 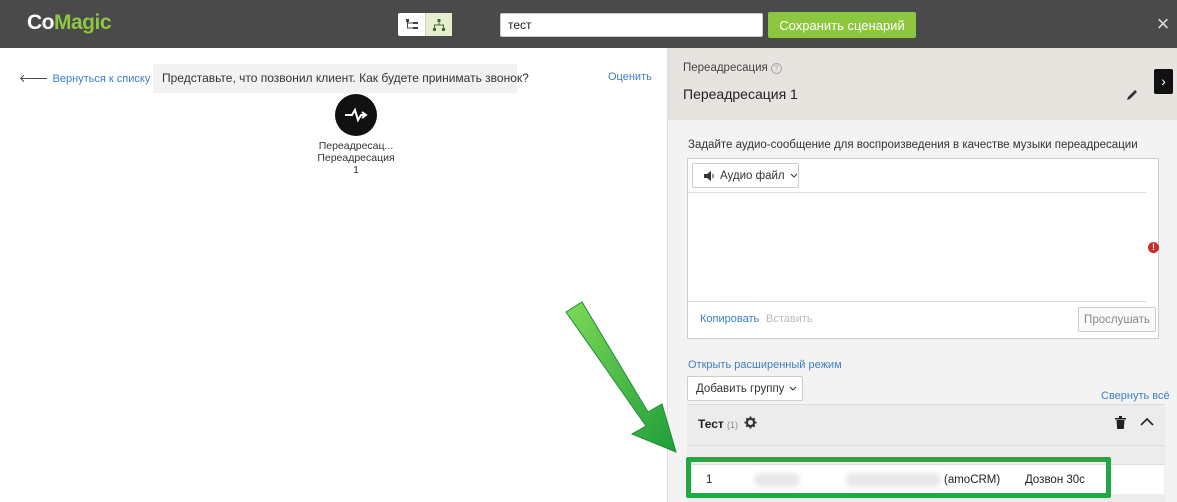 I want to click on pencil-icon, so click(x=1132, y=95).